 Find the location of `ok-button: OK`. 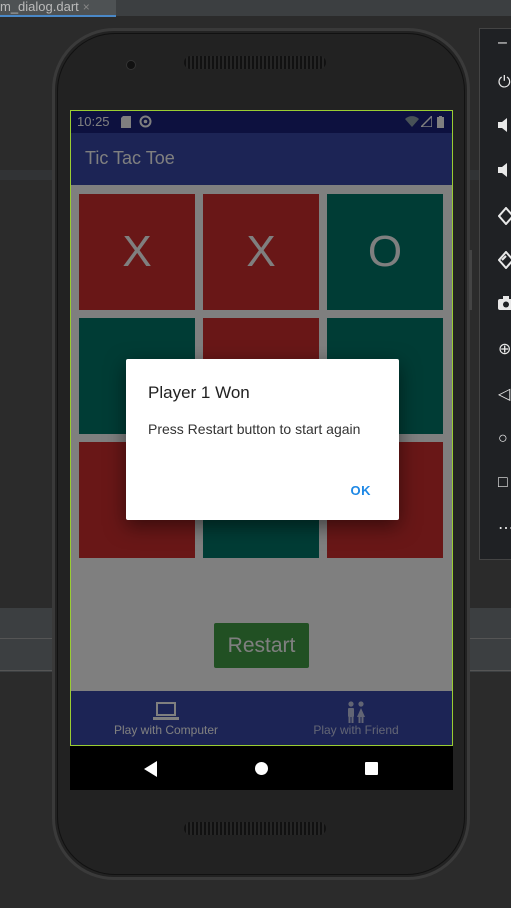

ok-button: OK is located at coordinates (361, 490).